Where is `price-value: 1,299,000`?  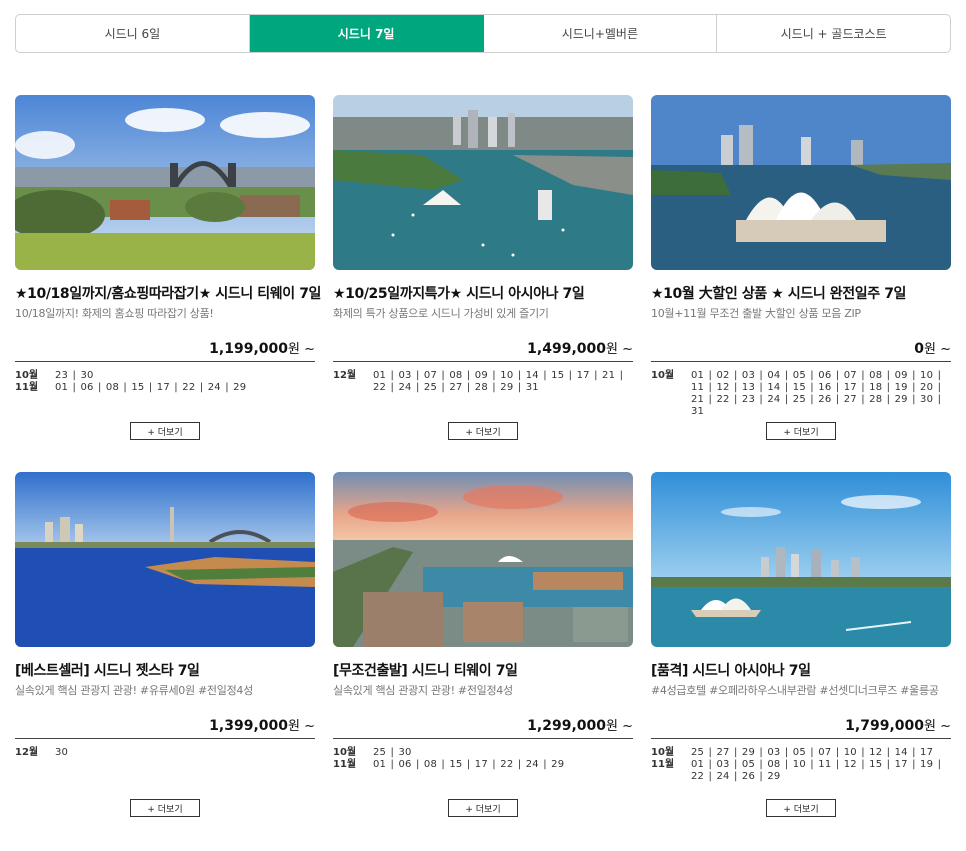 price-value: 1,299,000 is located at coordinates (566, 726).